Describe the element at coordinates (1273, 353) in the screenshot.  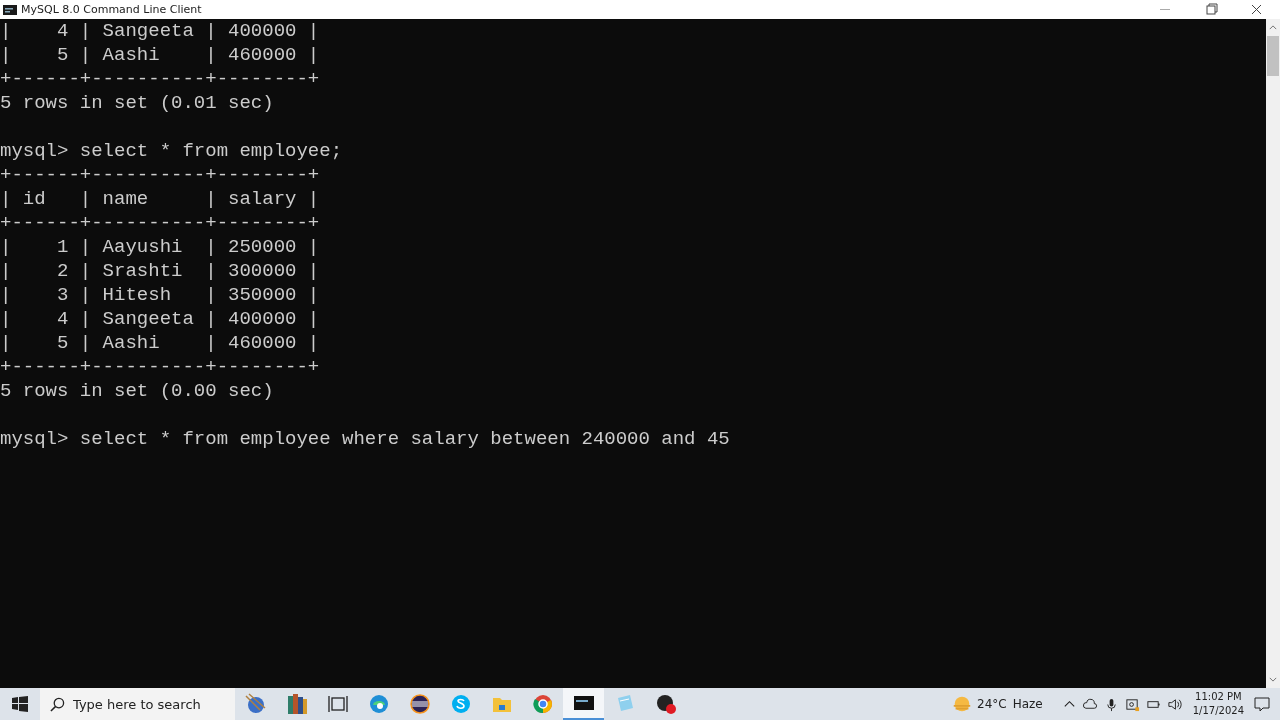
I see `scrollbar` at that location.